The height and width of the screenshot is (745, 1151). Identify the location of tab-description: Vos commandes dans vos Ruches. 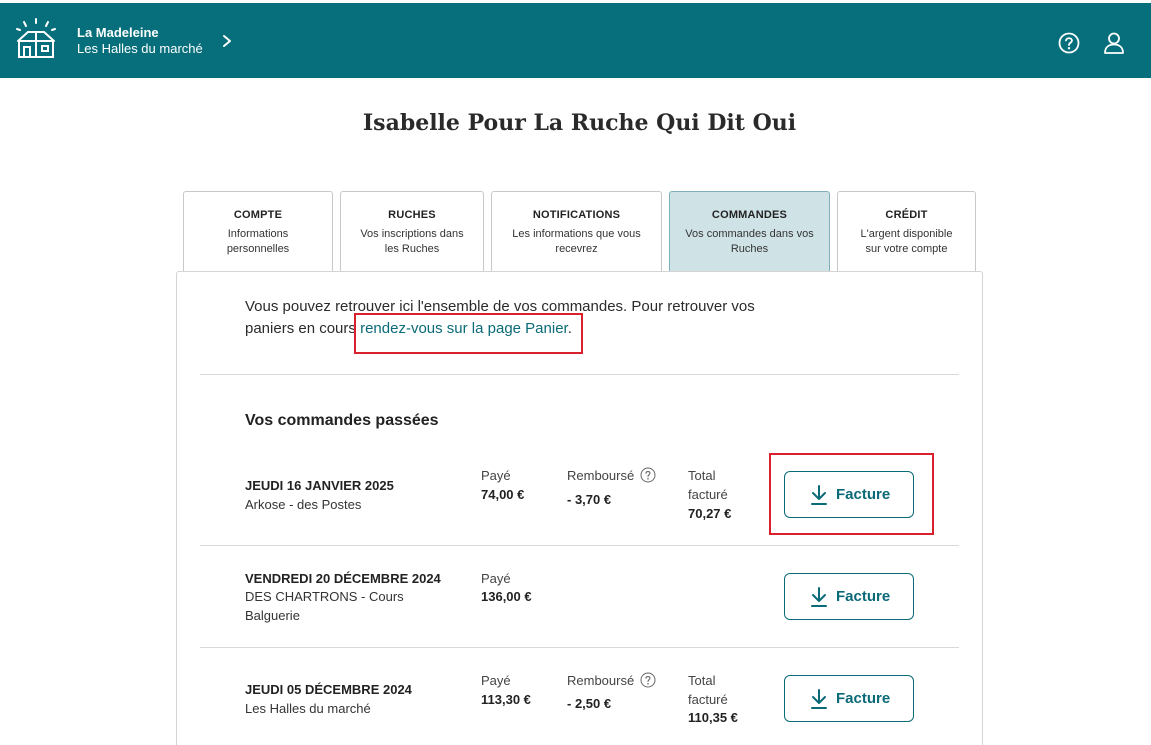
(749, 241).